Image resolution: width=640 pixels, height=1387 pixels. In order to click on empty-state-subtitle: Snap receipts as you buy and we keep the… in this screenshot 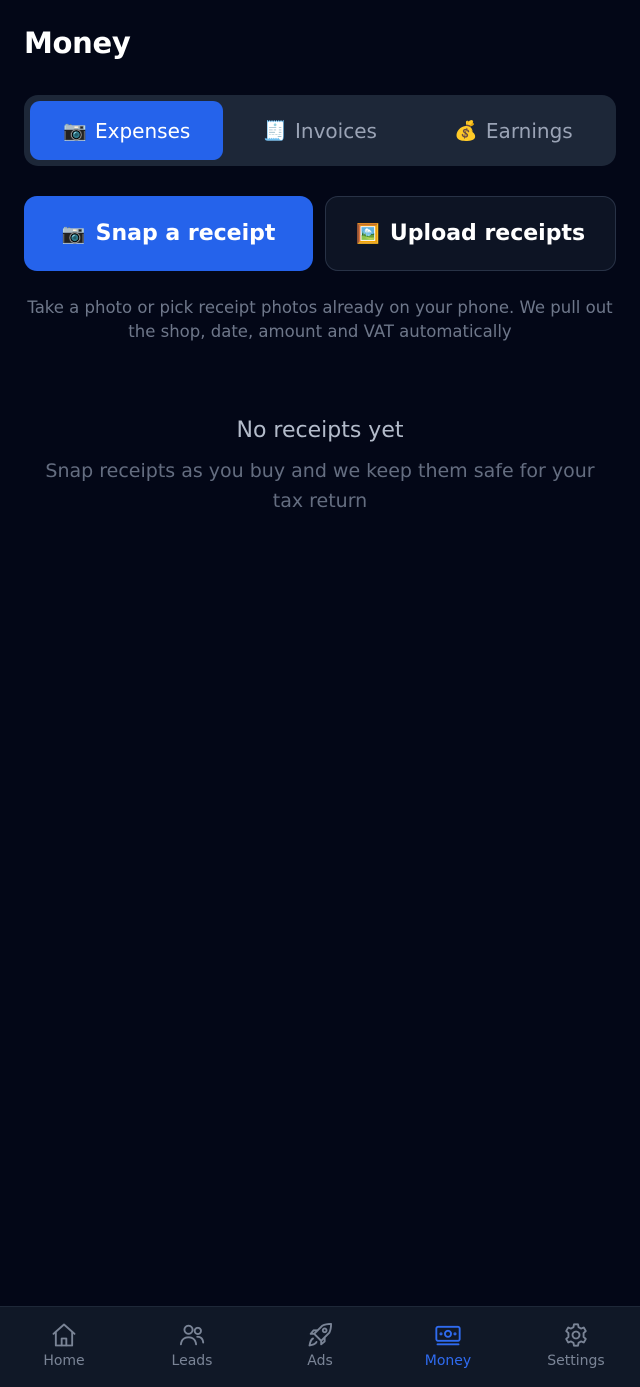, I will do `click(320, 486)`.